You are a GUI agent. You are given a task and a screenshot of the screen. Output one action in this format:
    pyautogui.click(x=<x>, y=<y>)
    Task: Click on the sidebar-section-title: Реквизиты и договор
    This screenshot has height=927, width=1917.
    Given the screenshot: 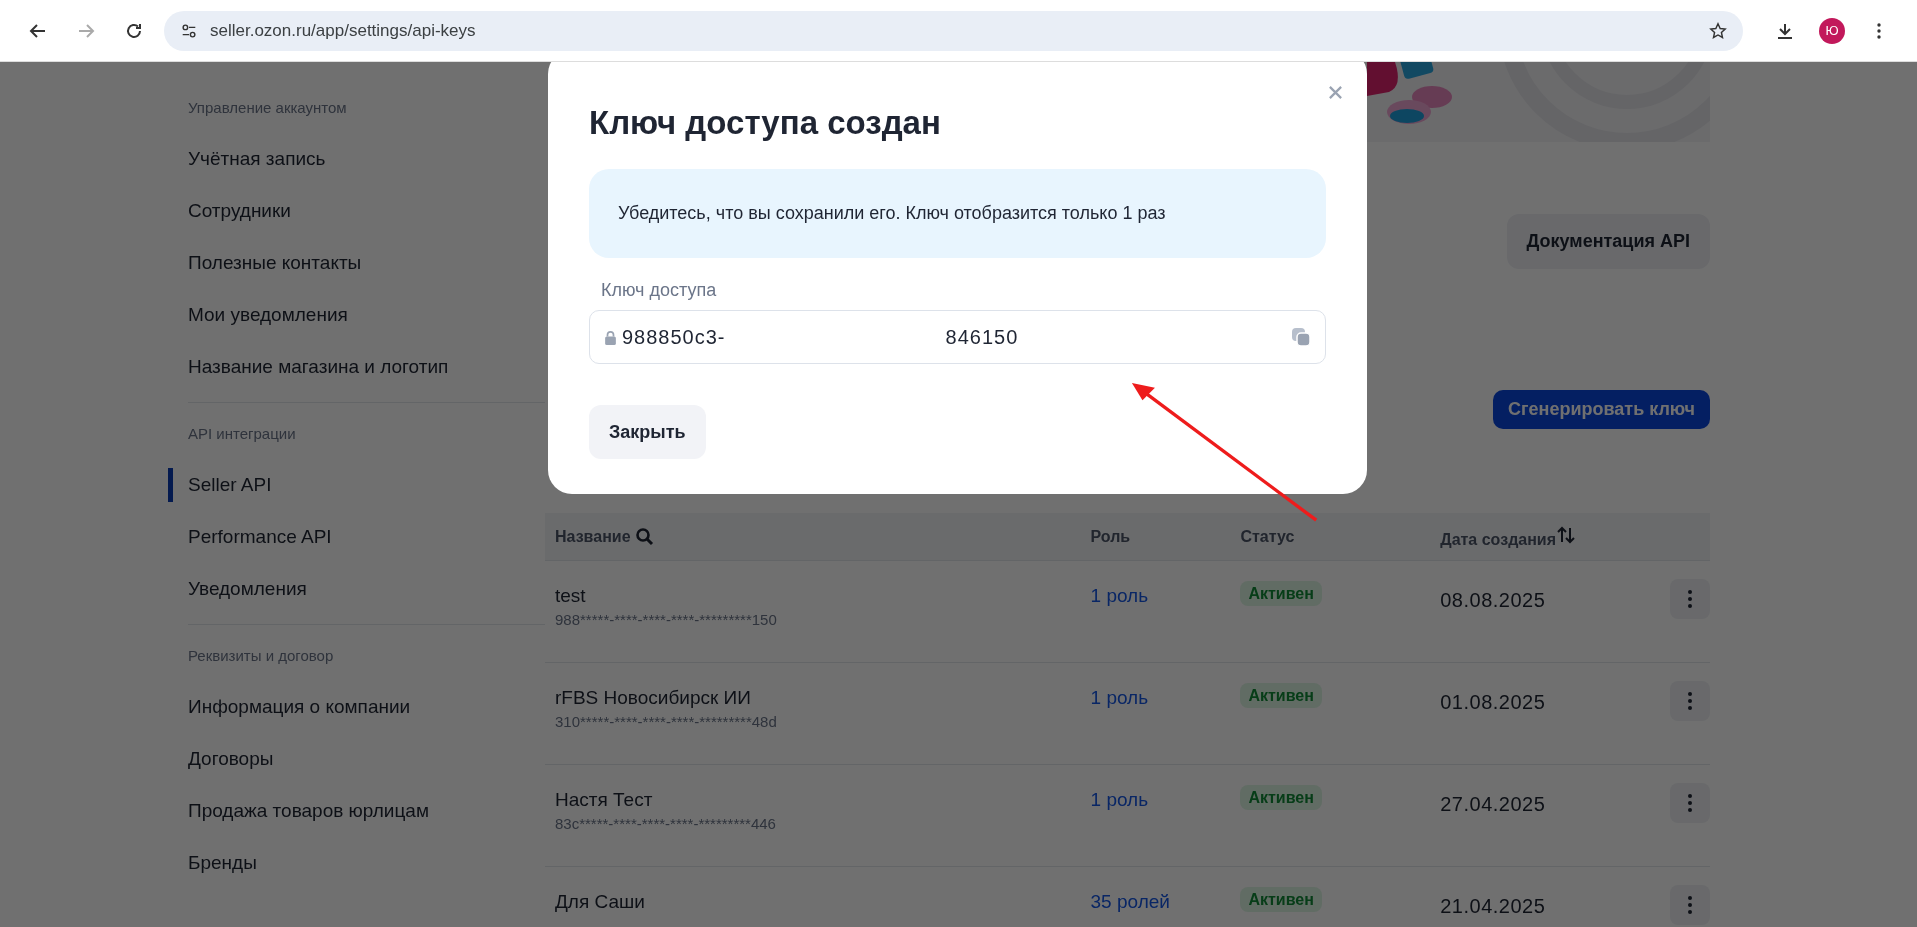 What is the action you would take?
    pyautogui.click(x=261, y=656)
    